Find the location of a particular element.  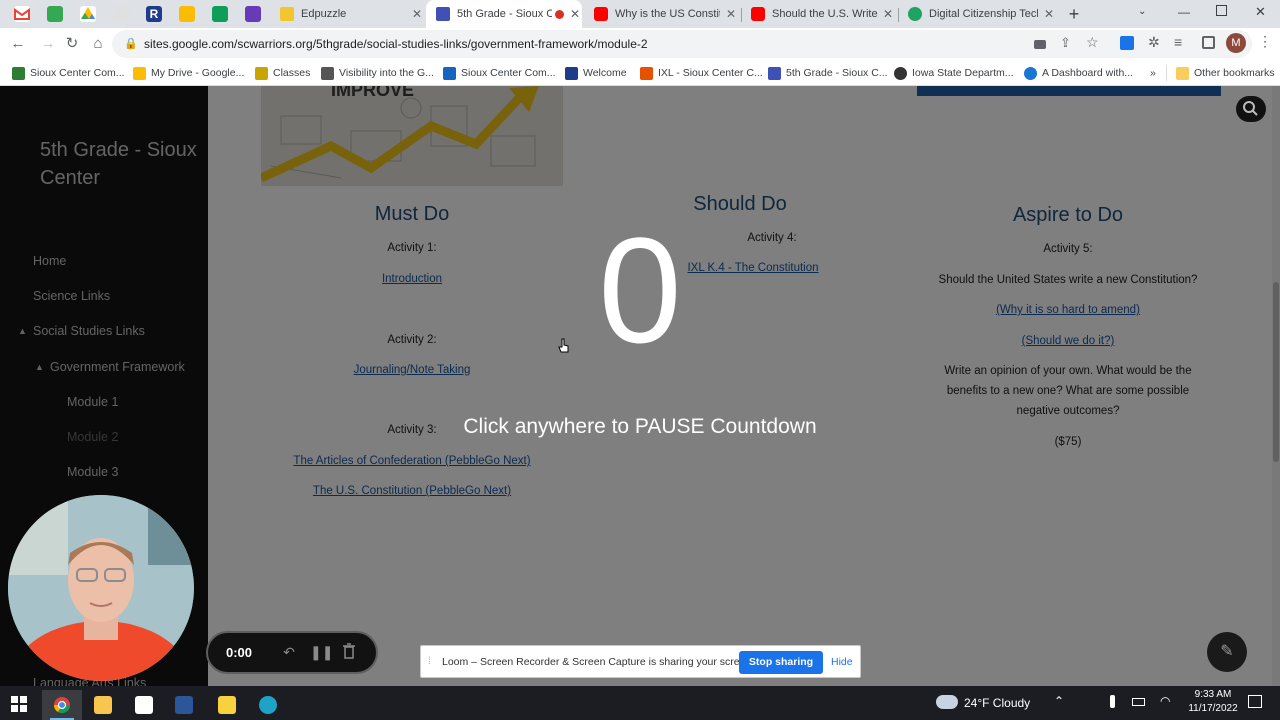

pearson-icon is located at coordinates (915, 14).